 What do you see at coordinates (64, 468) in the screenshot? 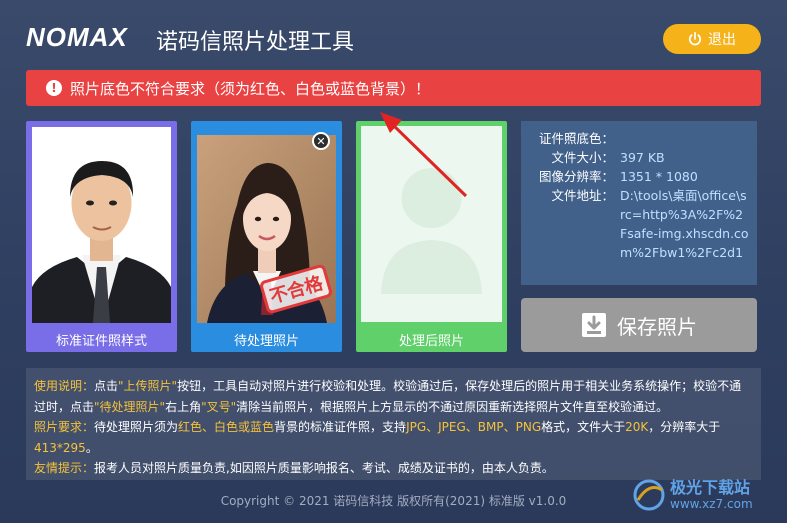
I see `tip-label: 友情提示：` at bounding box center [64, 468].